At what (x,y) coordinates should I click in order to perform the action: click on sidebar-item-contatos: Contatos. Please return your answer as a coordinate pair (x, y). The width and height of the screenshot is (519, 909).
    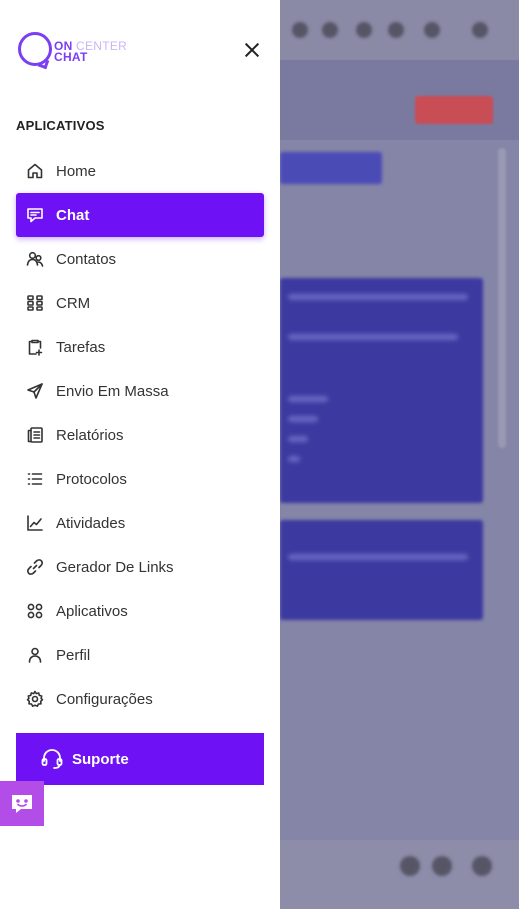
    Looking at the image, I should click on (140, 259).